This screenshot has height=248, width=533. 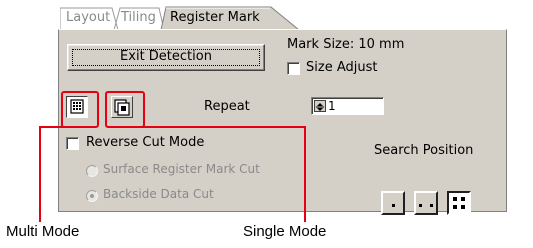 What do you see at coordinates (426, 203) in the screenshot?
I see `search-position-2-button` at bounding box center [426, 203].